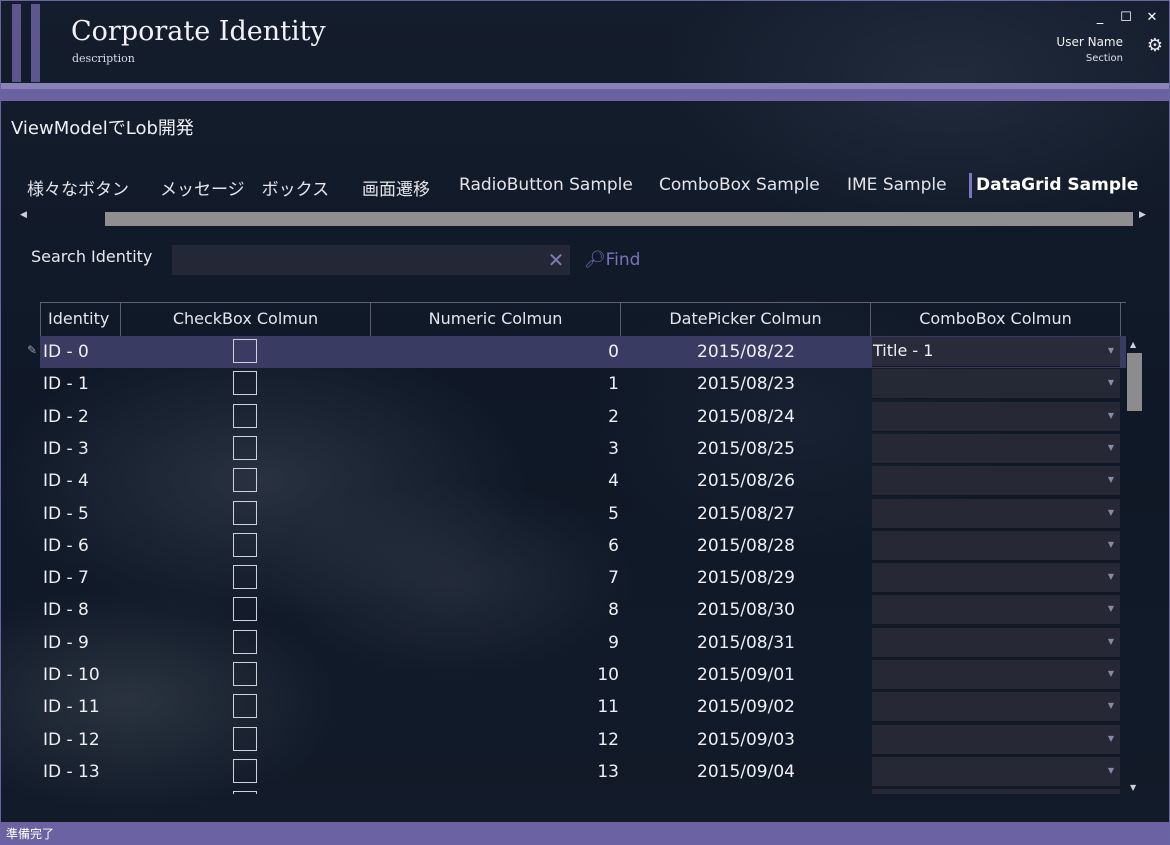 This screenshot has height=845, width=1170. I want to click on header-combobox-column: ComboBox Colmun, so click(995, 319).